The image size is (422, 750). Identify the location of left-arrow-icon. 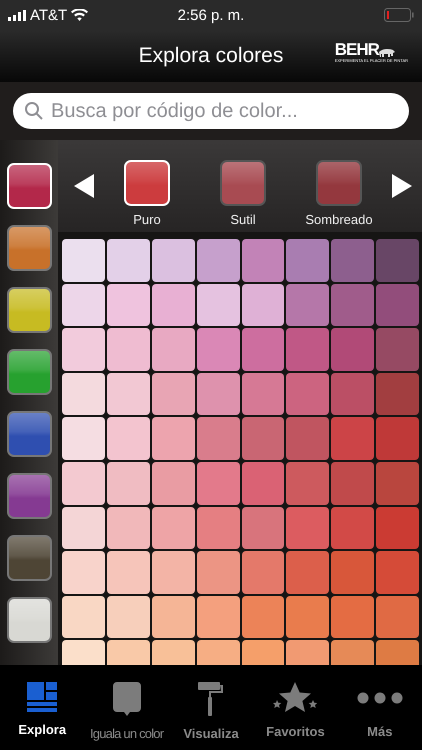
(84, 186).